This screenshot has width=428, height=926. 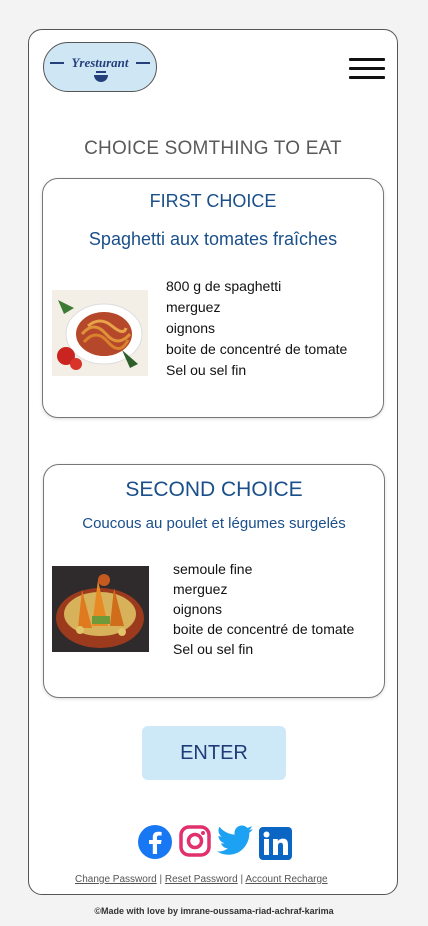 What do you see at coordinates (116, 879) in the screenshot?
I see `change-password-link: Change Password` at bounding box center [116, 879].